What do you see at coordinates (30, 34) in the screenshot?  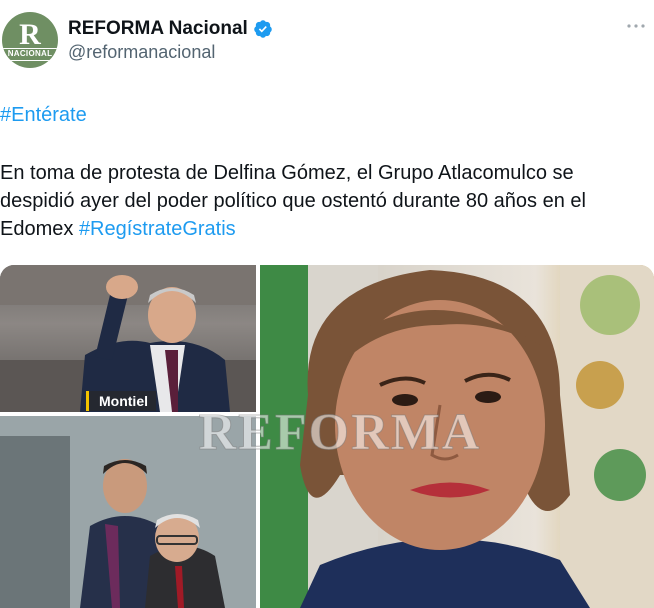 I see `avatar-letter: R` at bounding box center [30, 34].